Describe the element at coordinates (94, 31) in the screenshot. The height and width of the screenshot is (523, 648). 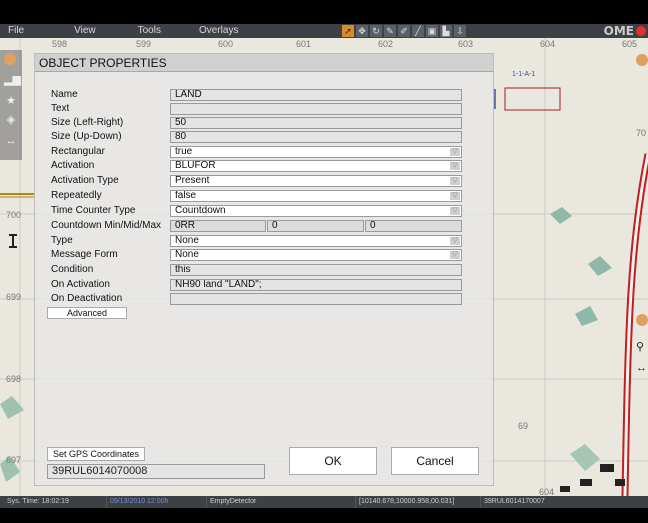
I see `menu-view: View` at that location.